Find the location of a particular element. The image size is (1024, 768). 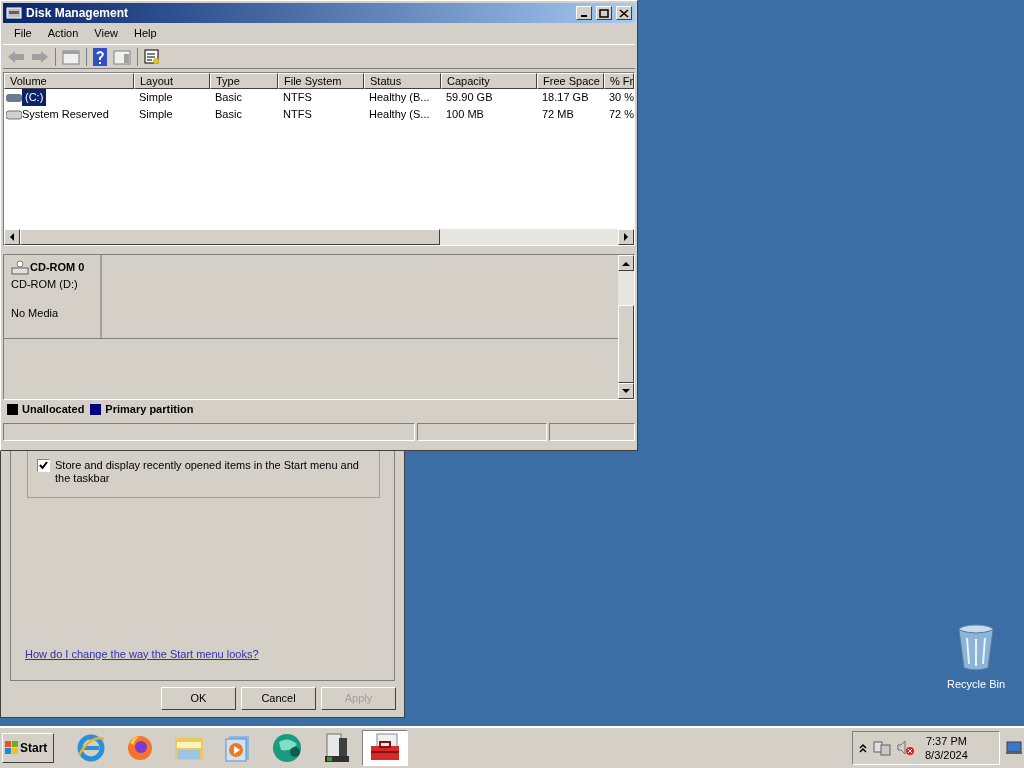

dialog-button: Cancel is located at coordinates (278, 698).